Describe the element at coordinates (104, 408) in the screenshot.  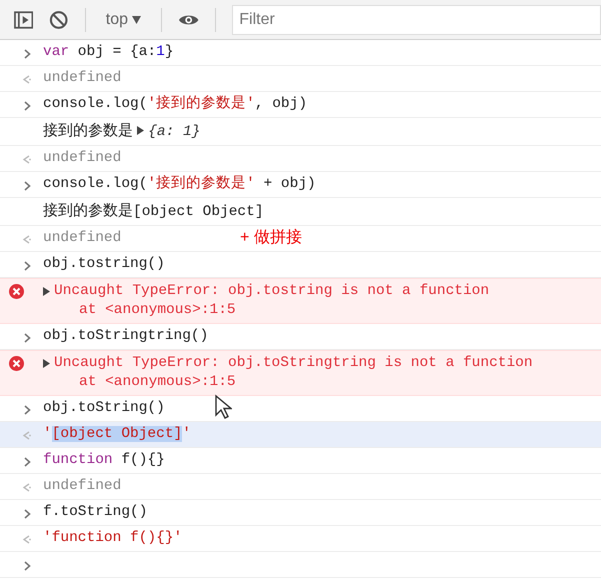
I see `command-line: obj.toString()` at that location.